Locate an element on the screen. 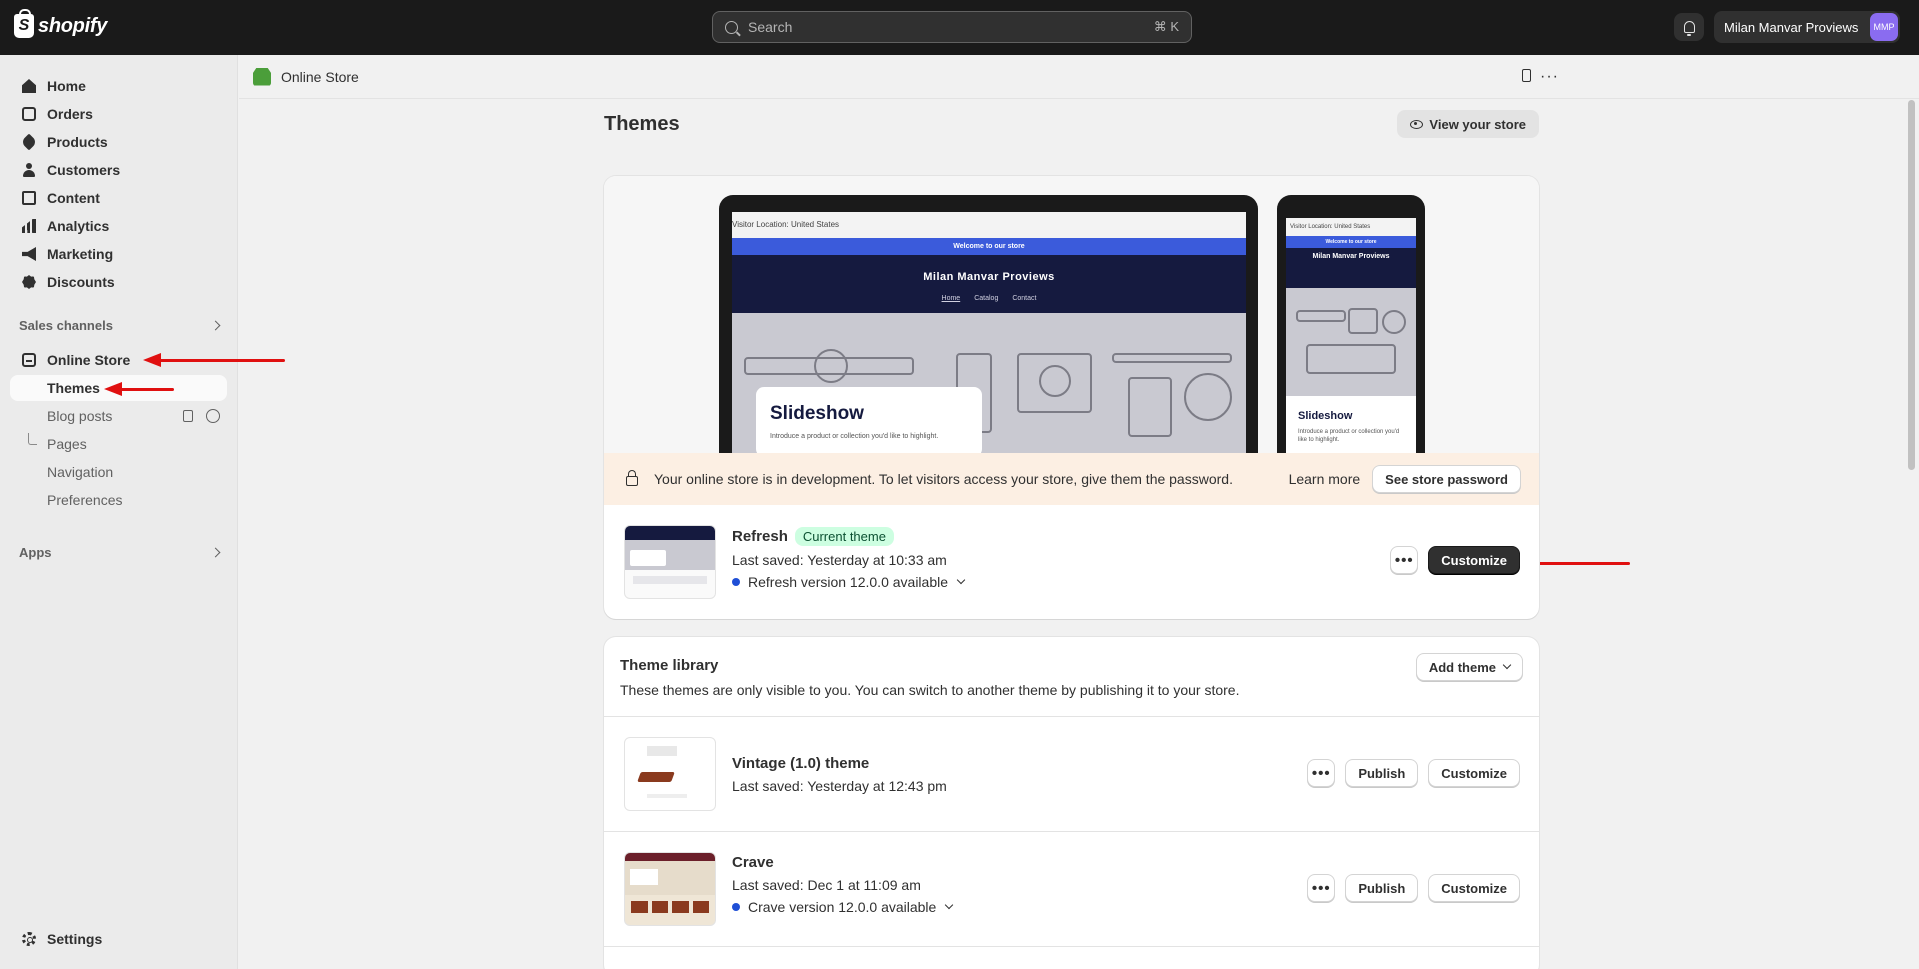 The height and width of the screenshot is (969, 1919). sidebar-item-pages: Pages is located at coordinates (118, 444).